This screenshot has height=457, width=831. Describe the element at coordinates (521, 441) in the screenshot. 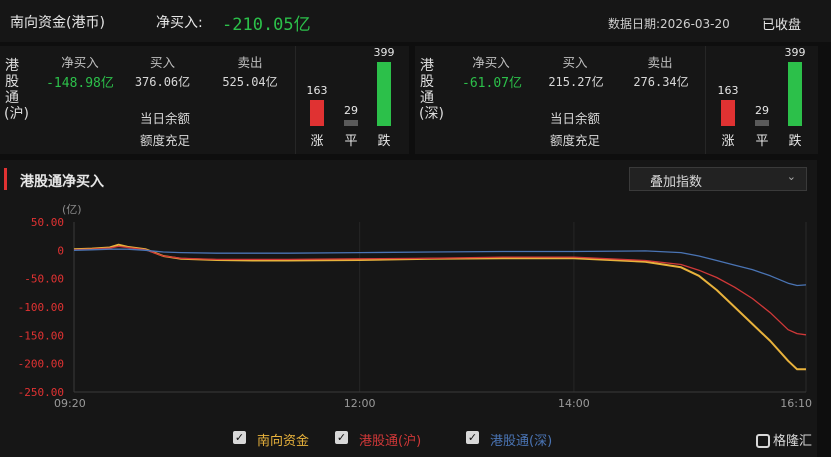

I see `legend-label: 港股通(深)` at that location.